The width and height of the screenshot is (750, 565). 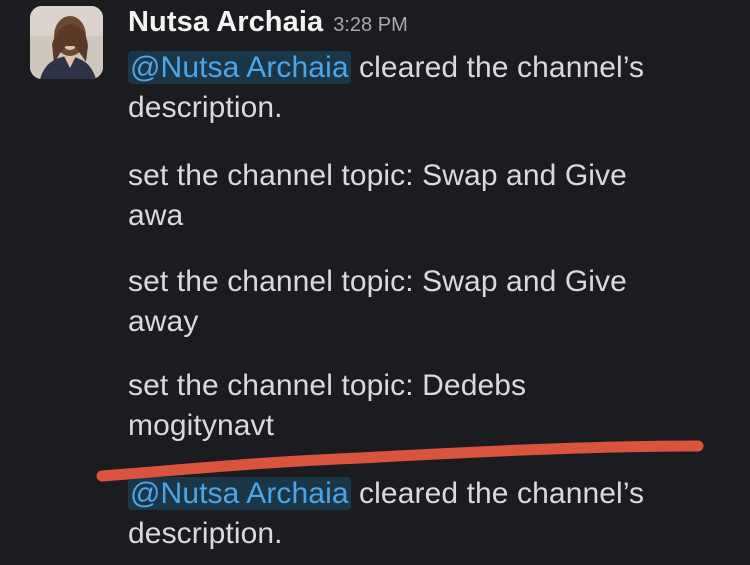 What do you see at coordinates (201, 425) in the screenshot?
I see `event-line-2: mogitynavt` at bounding box center [201, 425].